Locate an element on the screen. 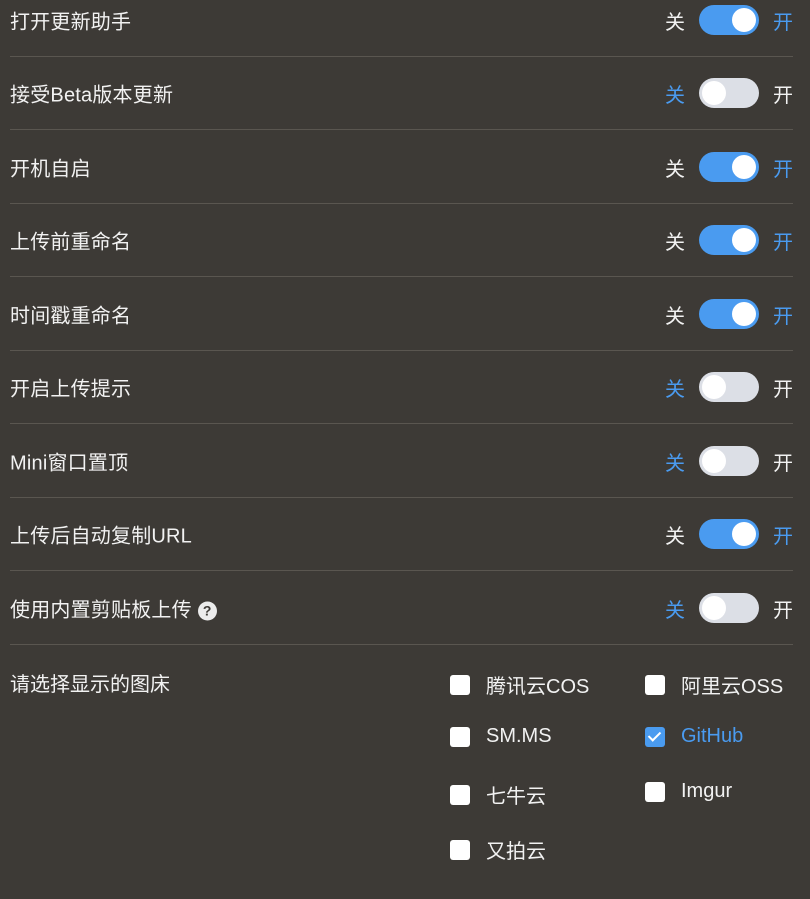 Image resolution: width=810 pixels, height=899 pixels. picbed-option-qiniu: 七牛云 is located at coordinates (498, 794).